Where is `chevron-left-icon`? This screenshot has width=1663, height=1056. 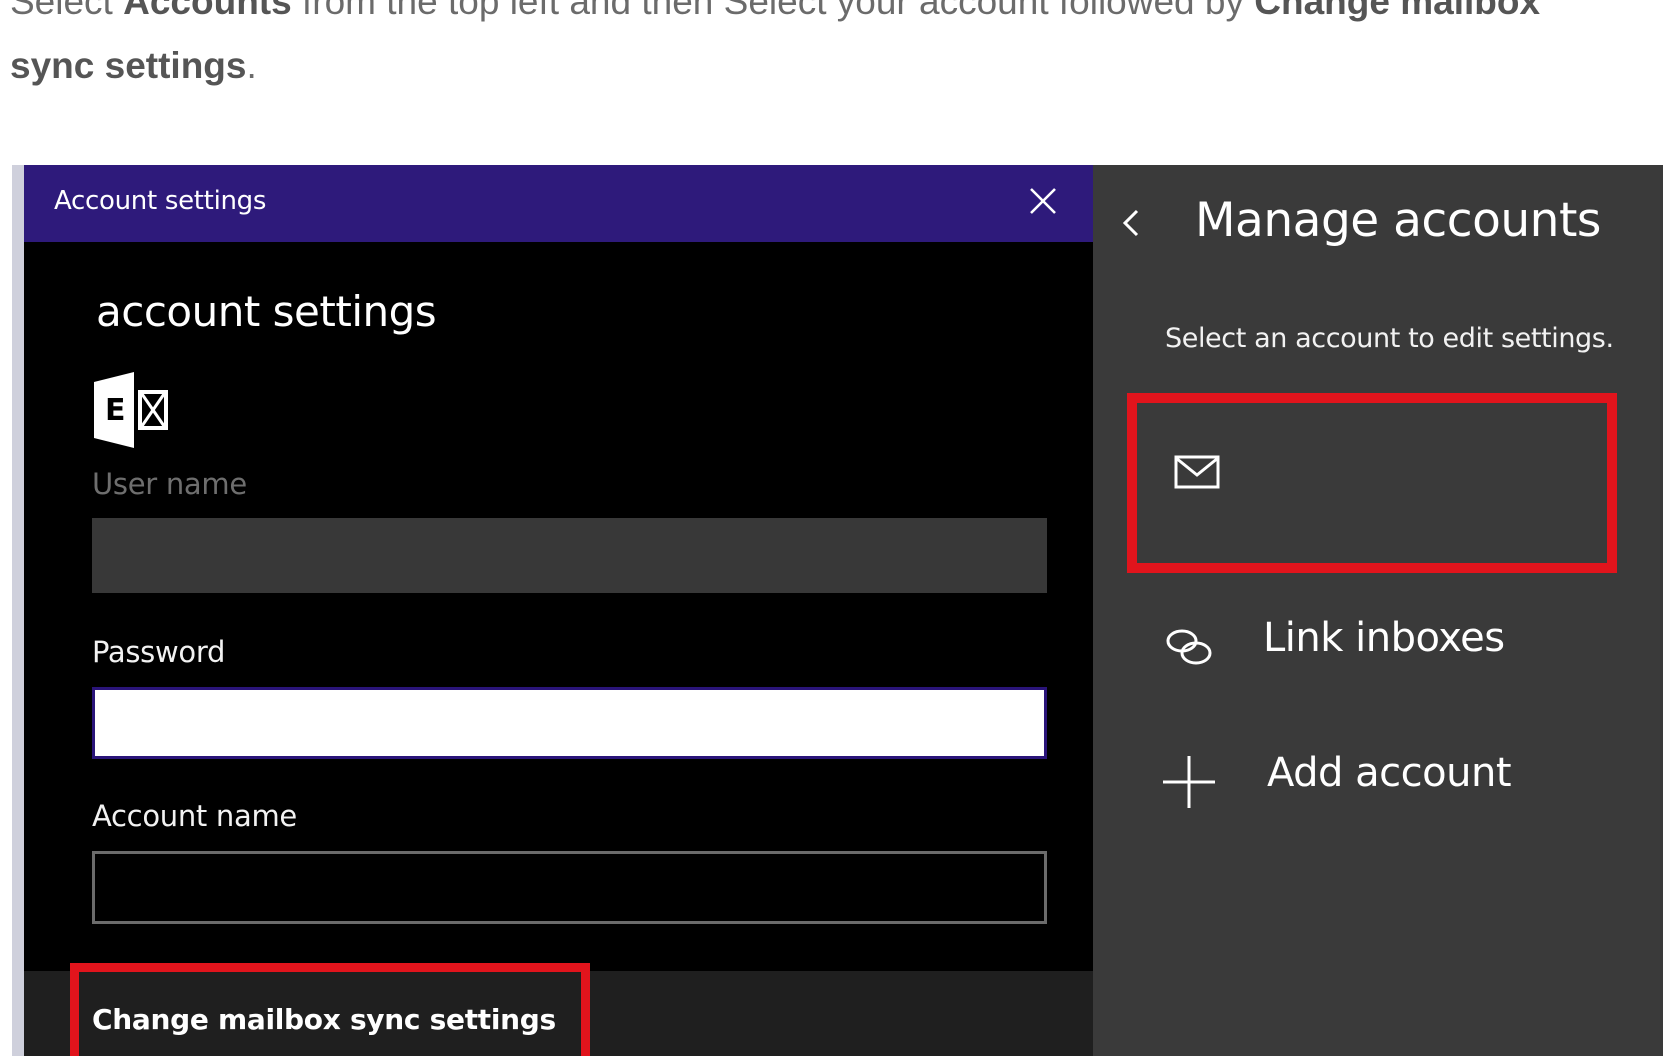 chevron-left-icon is located at coordinates (1130, 223).